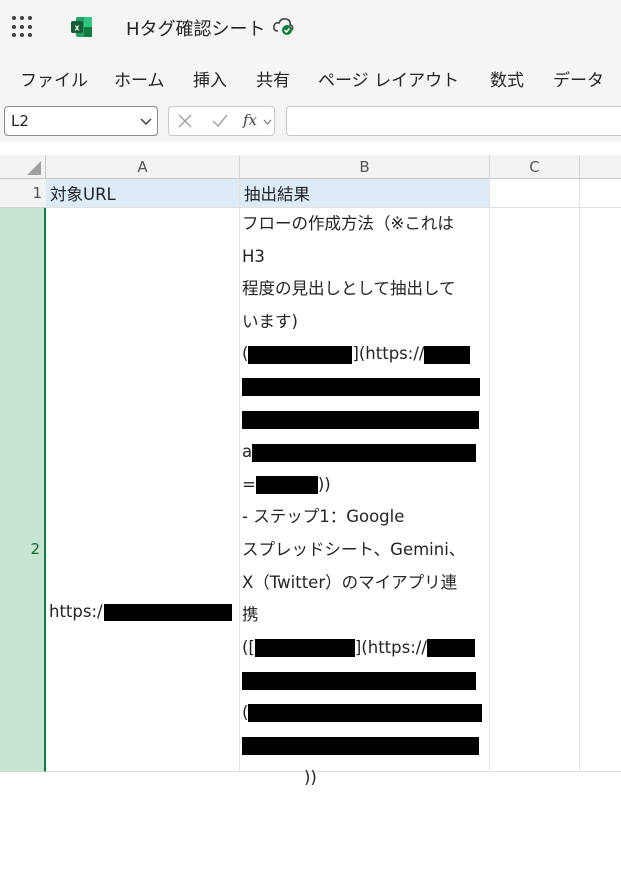 The image size is (621, 890). I want to click on excel-icon: x, so click(82, 27).